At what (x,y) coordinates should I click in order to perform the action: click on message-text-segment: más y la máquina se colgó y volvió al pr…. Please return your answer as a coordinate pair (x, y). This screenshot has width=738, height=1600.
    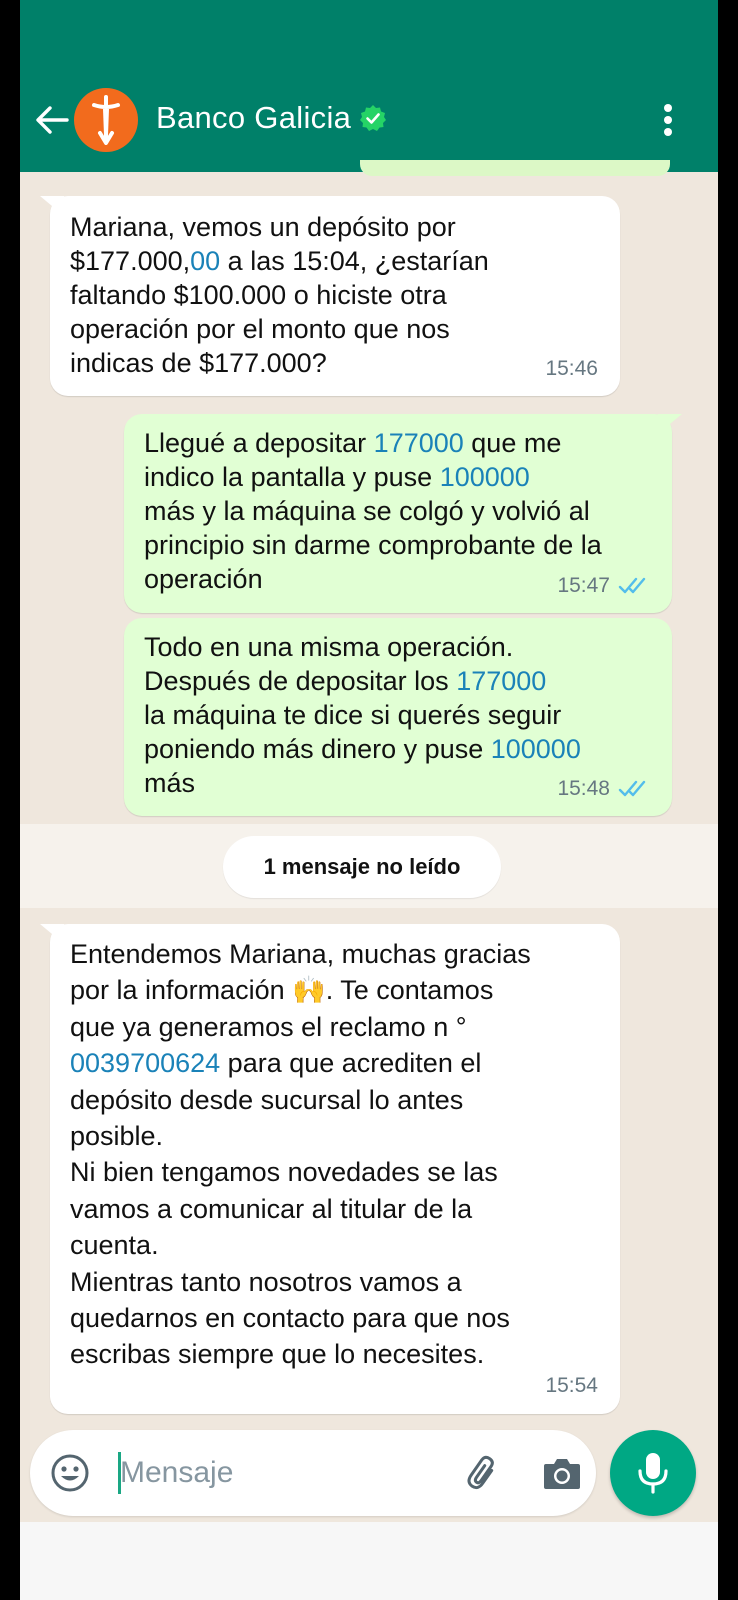
    Looking at the image, I should click on (373, 545).